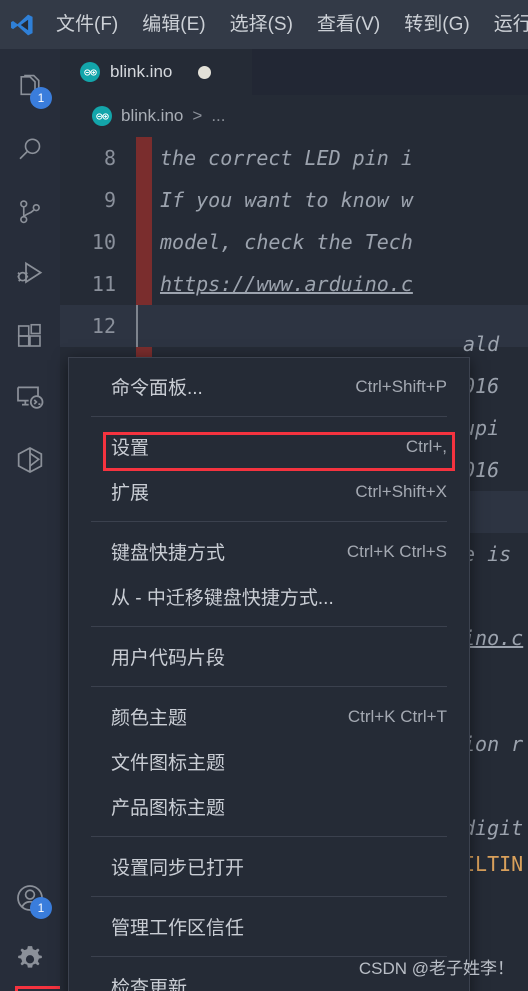 The image size is (528, 991). Describe the element at coordinates (286, 242) in the screenshot. I see `code-text: model, check the Tech` at that location.